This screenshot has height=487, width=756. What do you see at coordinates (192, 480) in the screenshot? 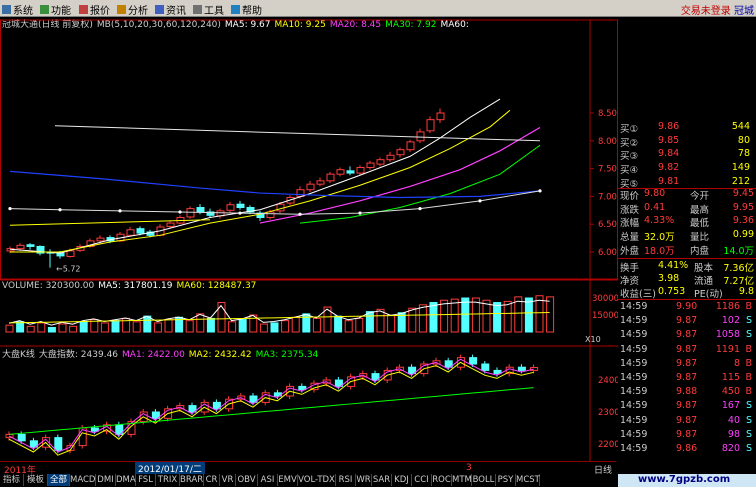
I see `tab-brar: BRAR` at bounding box center [192, 480].